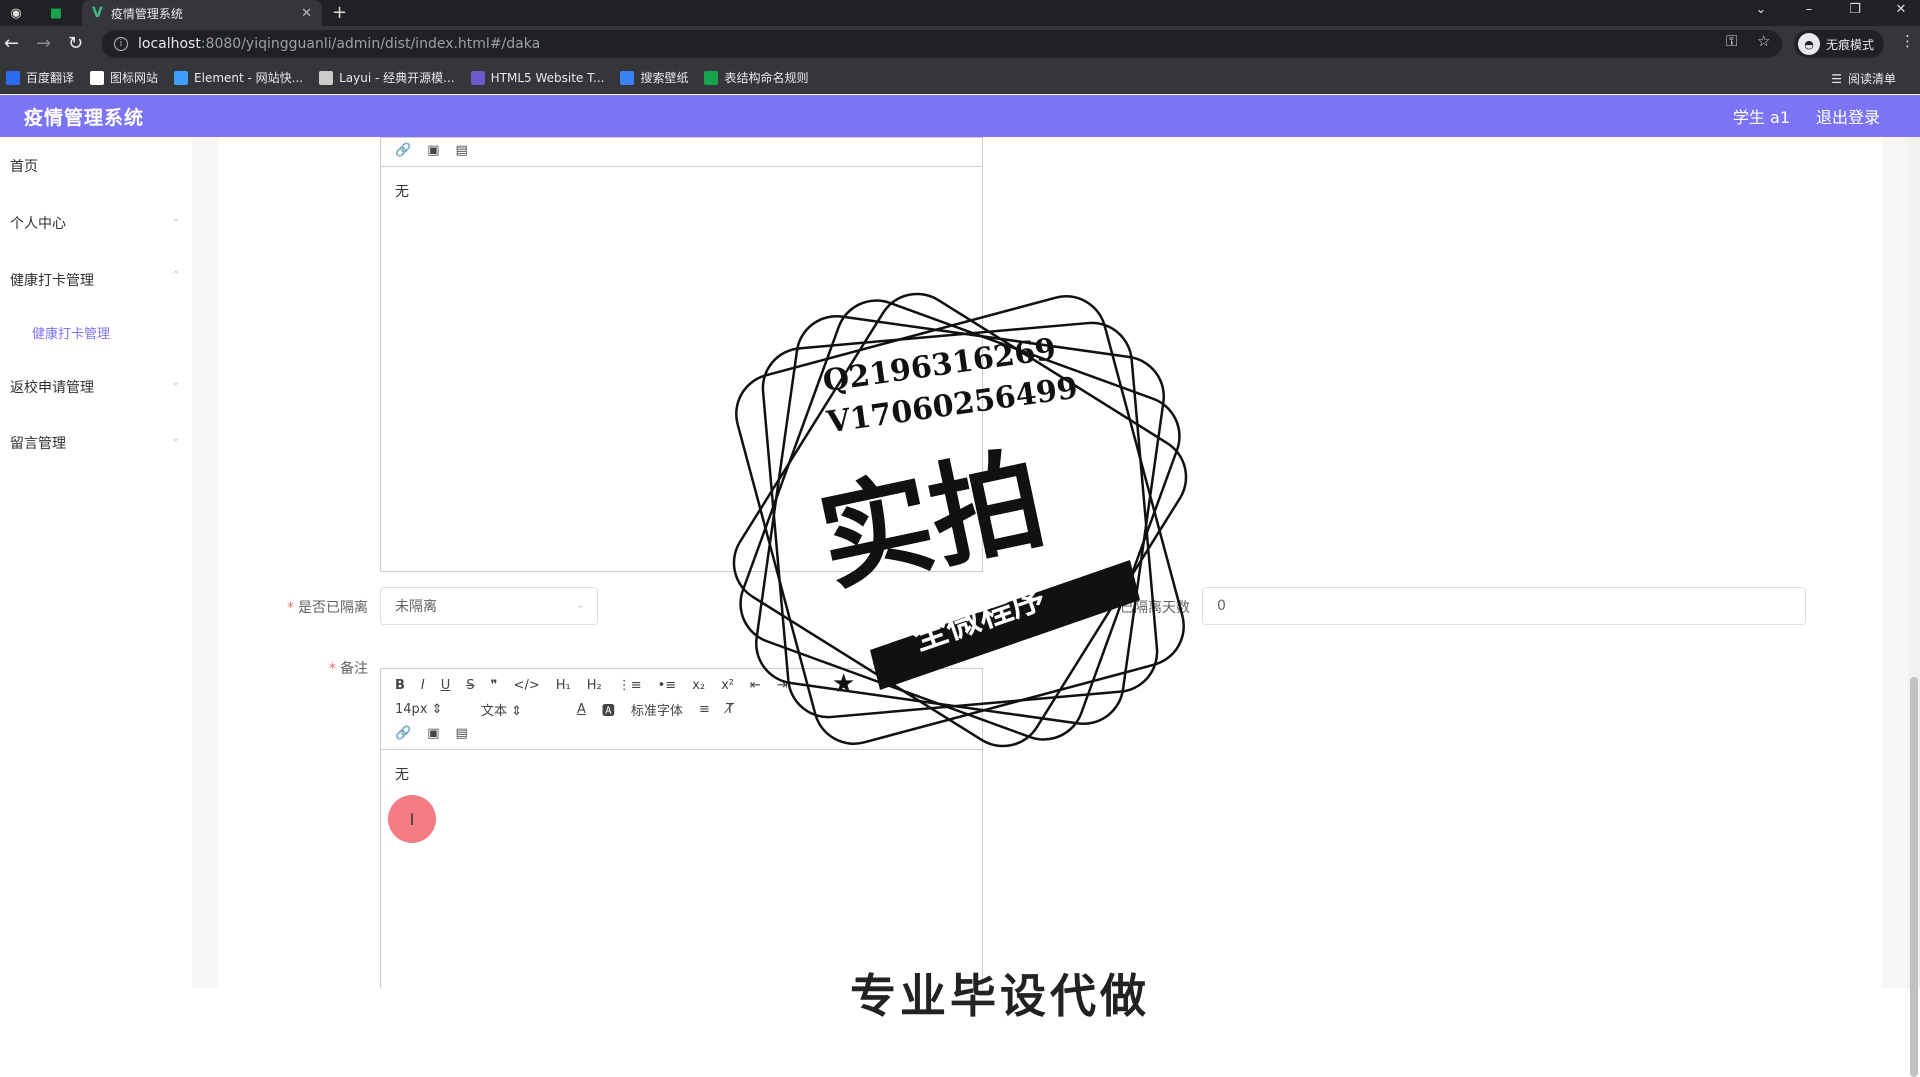 The image size is (1920, 1077). I want to click on key-icon: ⚿, so click(1731, 41).